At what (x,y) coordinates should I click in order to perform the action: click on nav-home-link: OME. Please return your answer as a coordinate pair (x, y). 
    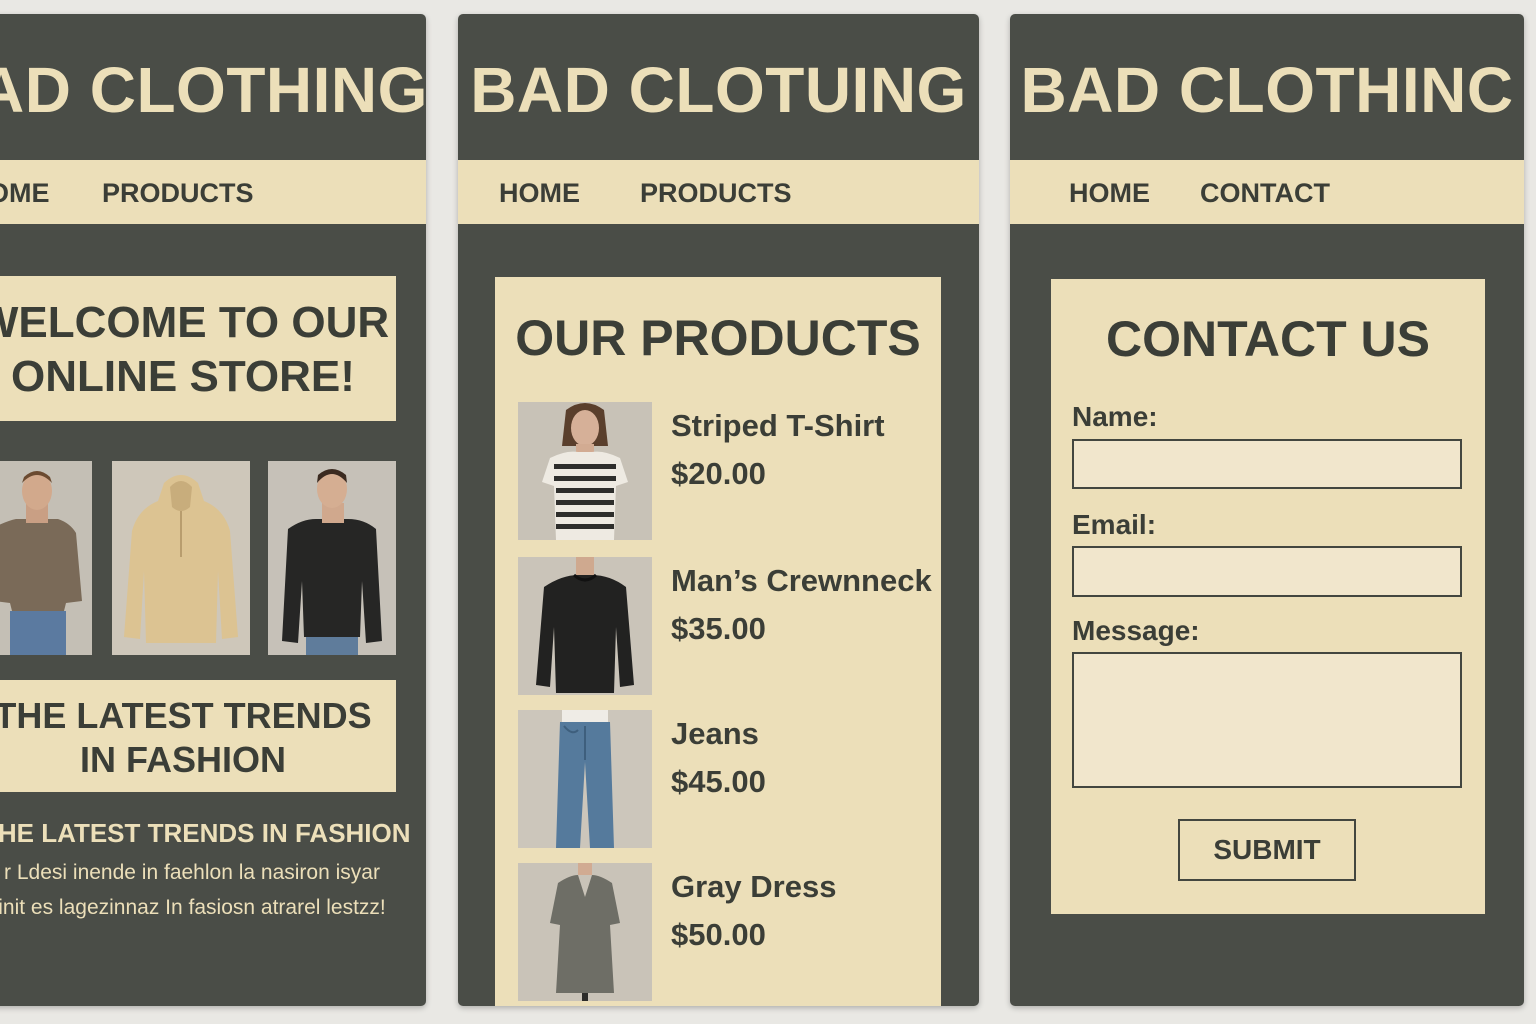
    Looking at the image, I should click on (25, 193).